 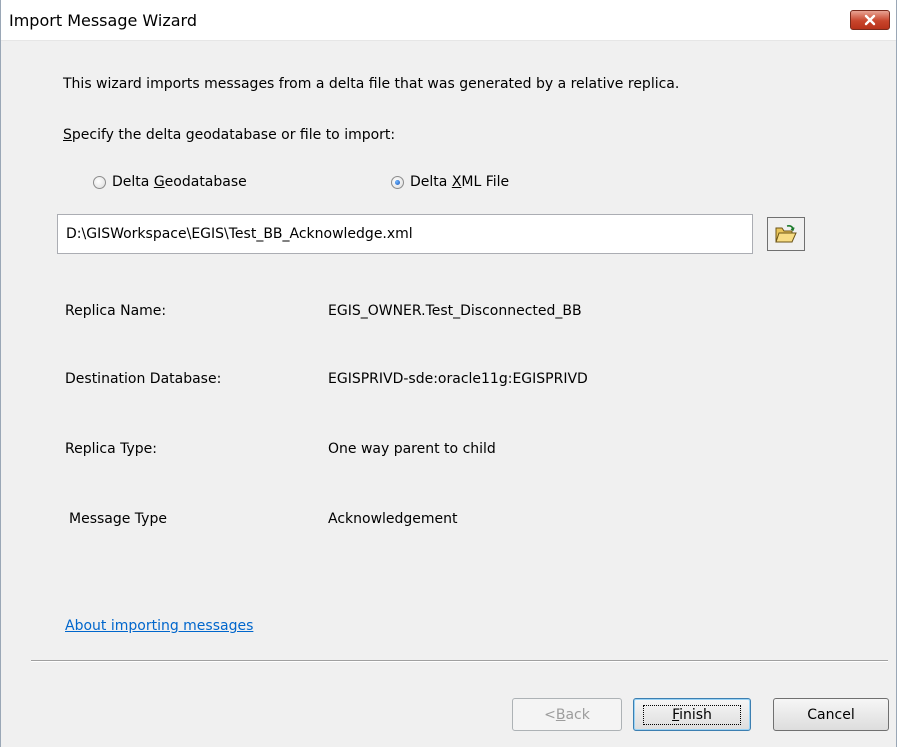 What do you see at coordinates (143, 379) in the screenshot?
I see `destination-database-label: Destination Database:` at bounding box center [143, 379].